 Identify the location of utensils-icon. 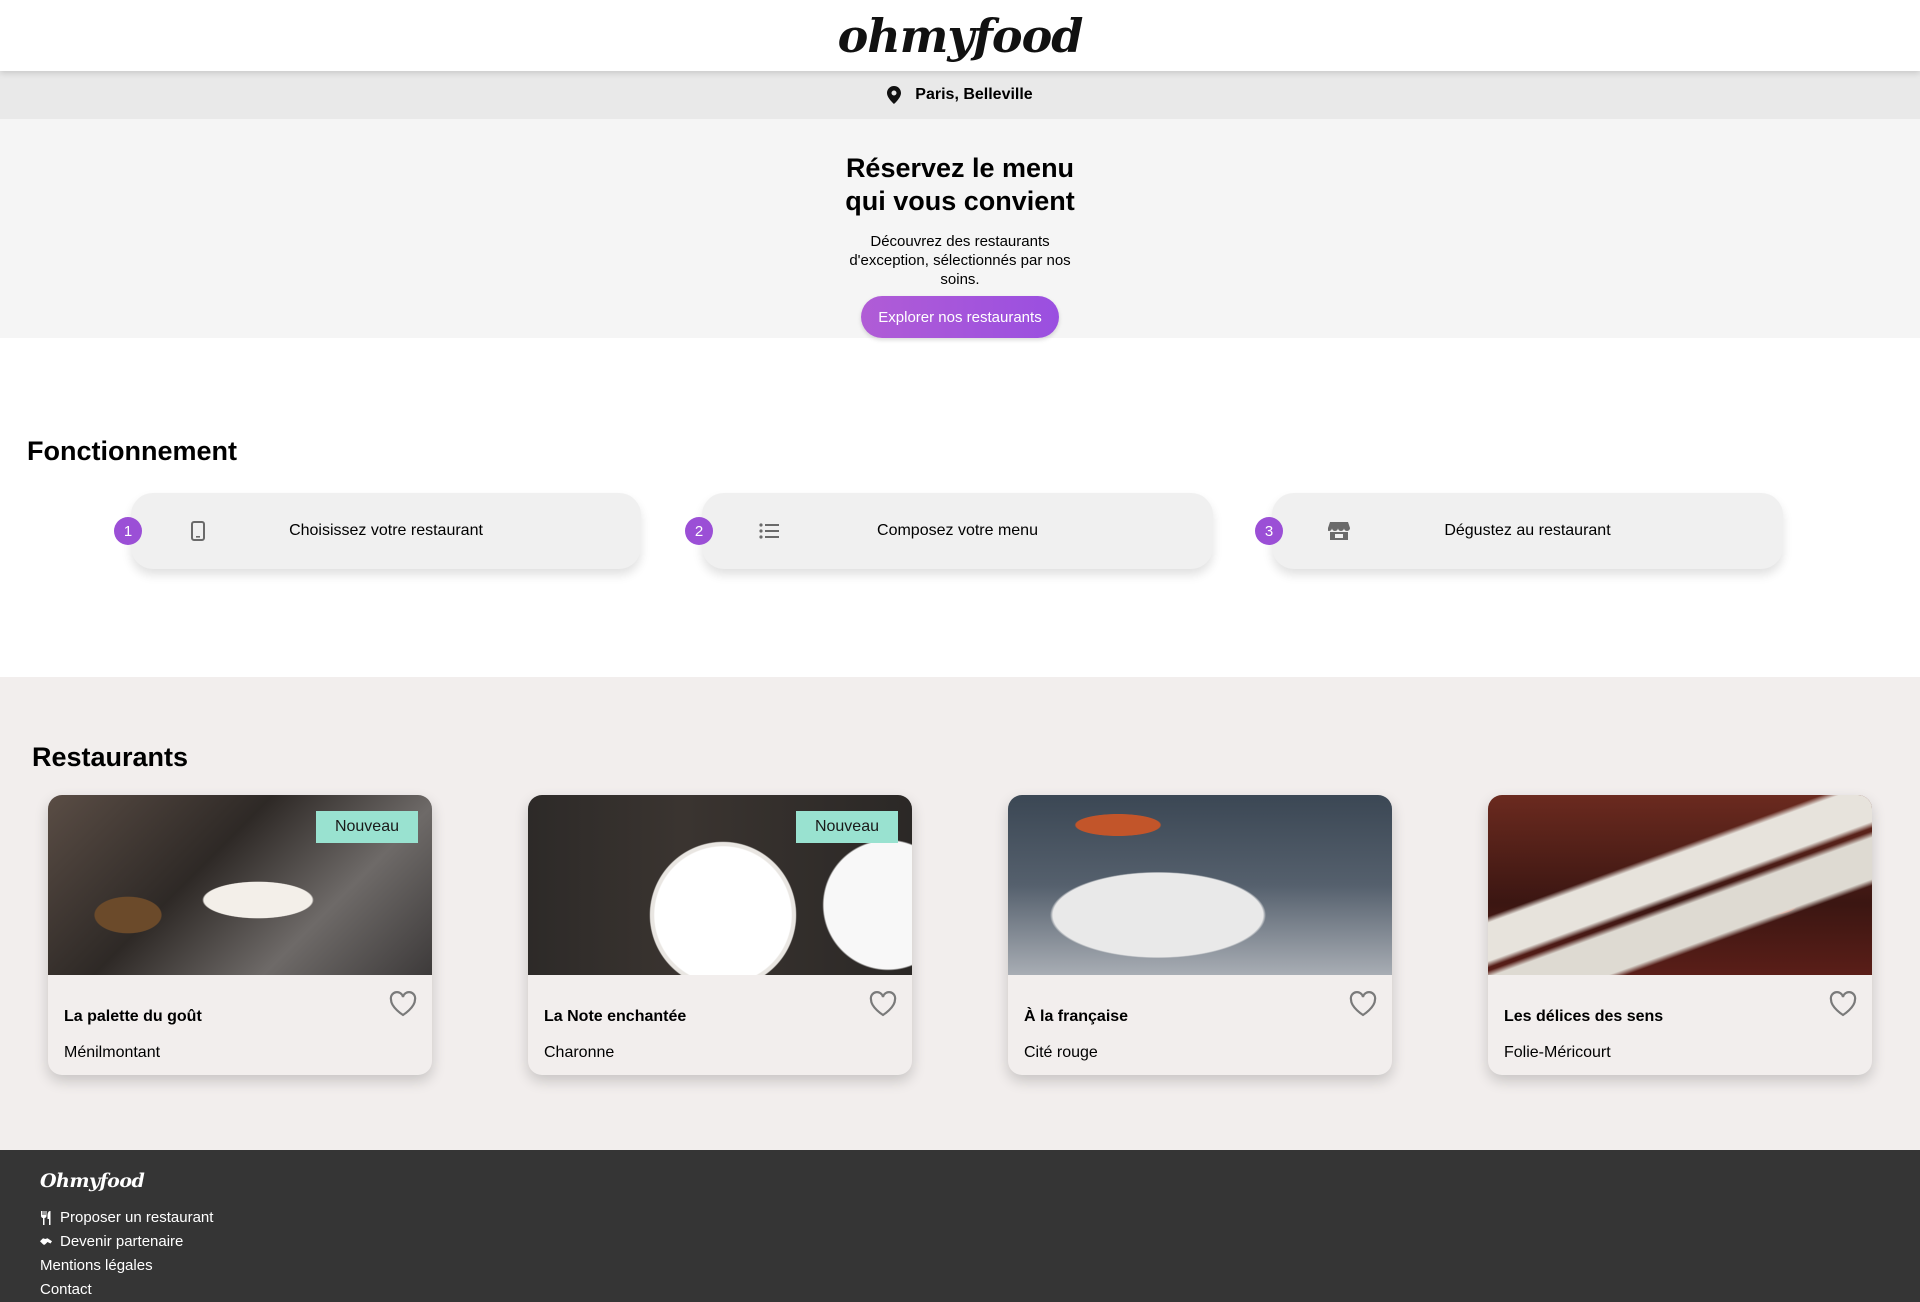
(46, 1218).